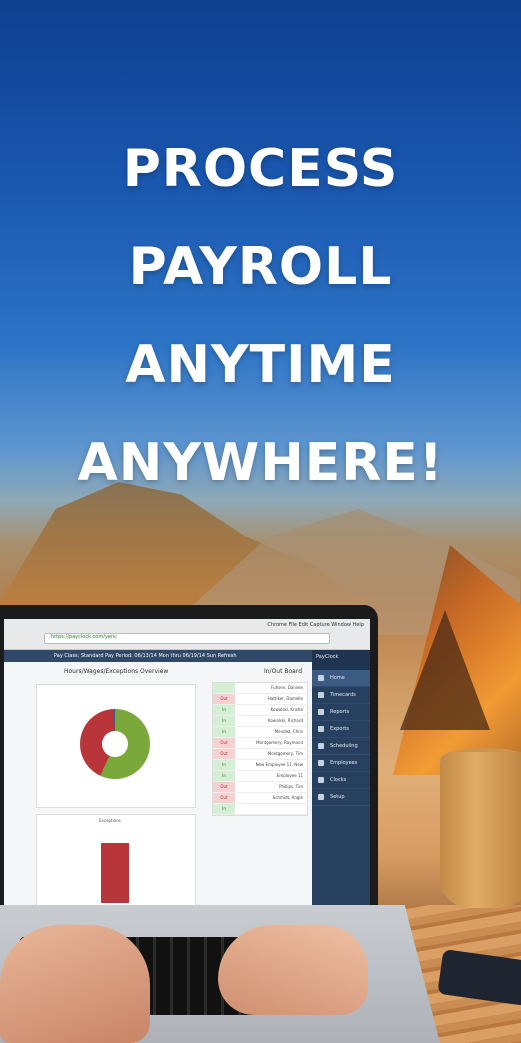  I want to click on in-out-board-title: In/Out Board, so click(282, 671).